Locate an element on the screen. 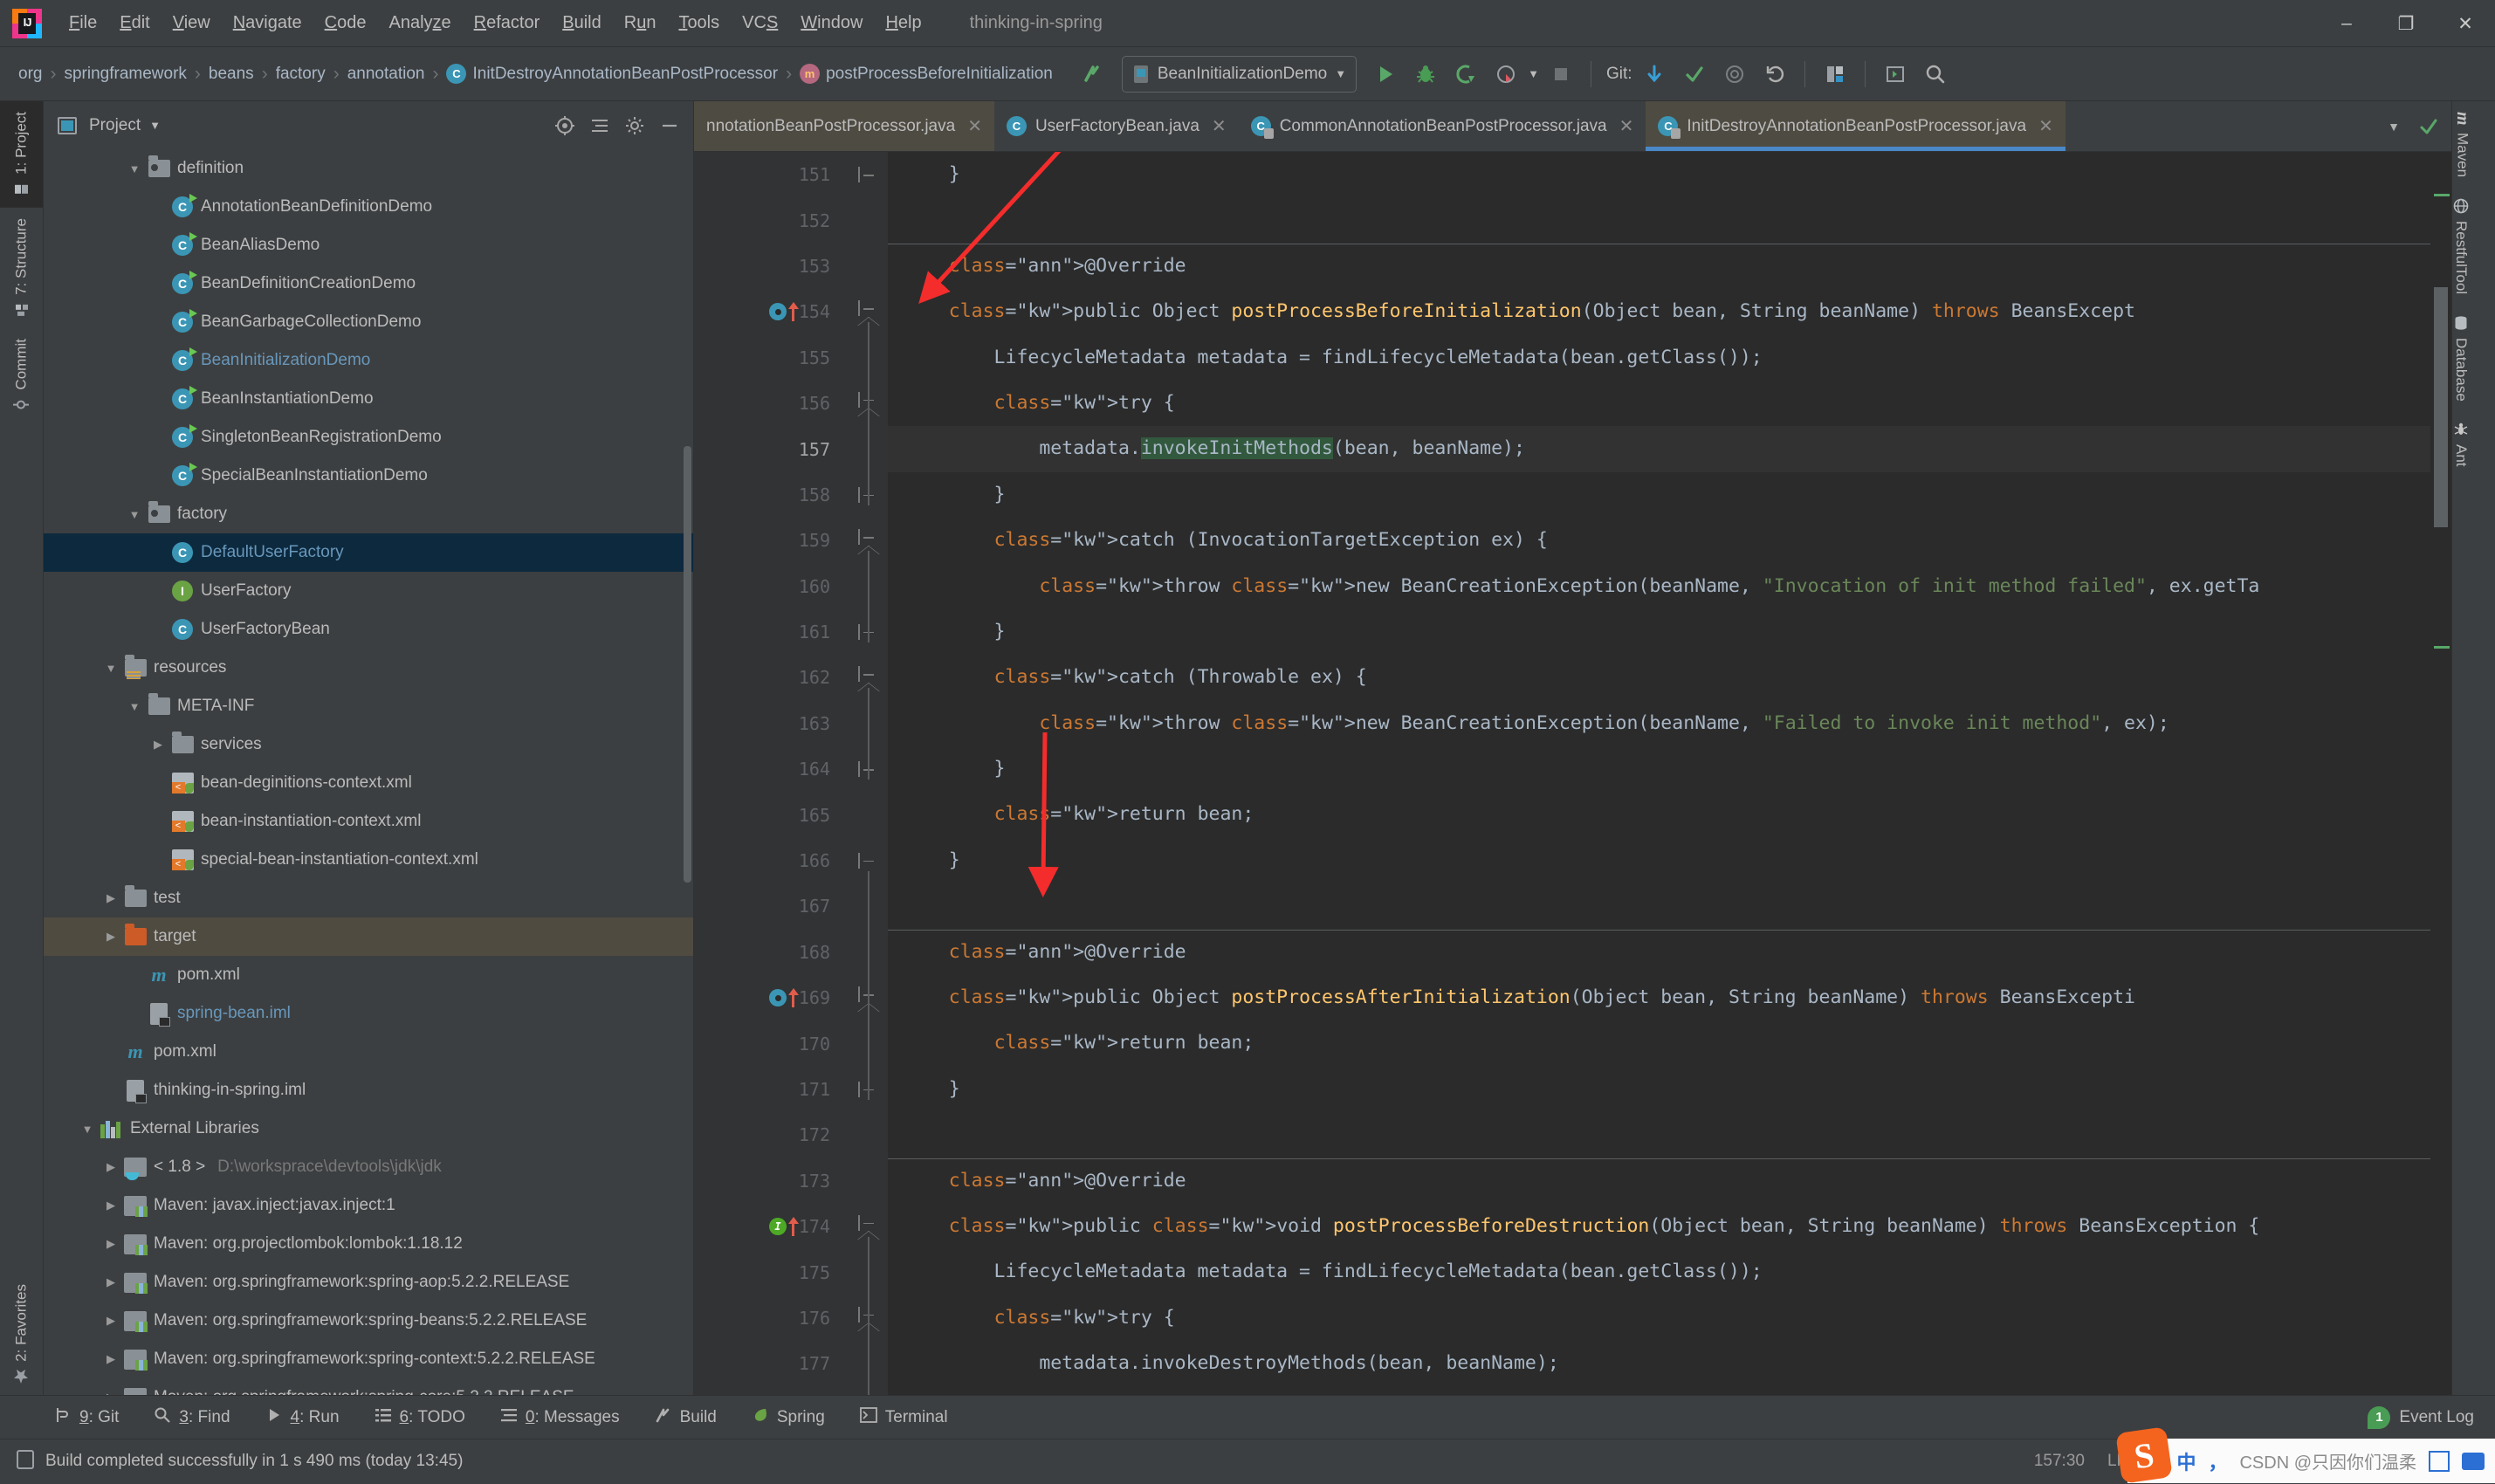  rail-button-maven: m Maven is located at coordinates (2462, 145).